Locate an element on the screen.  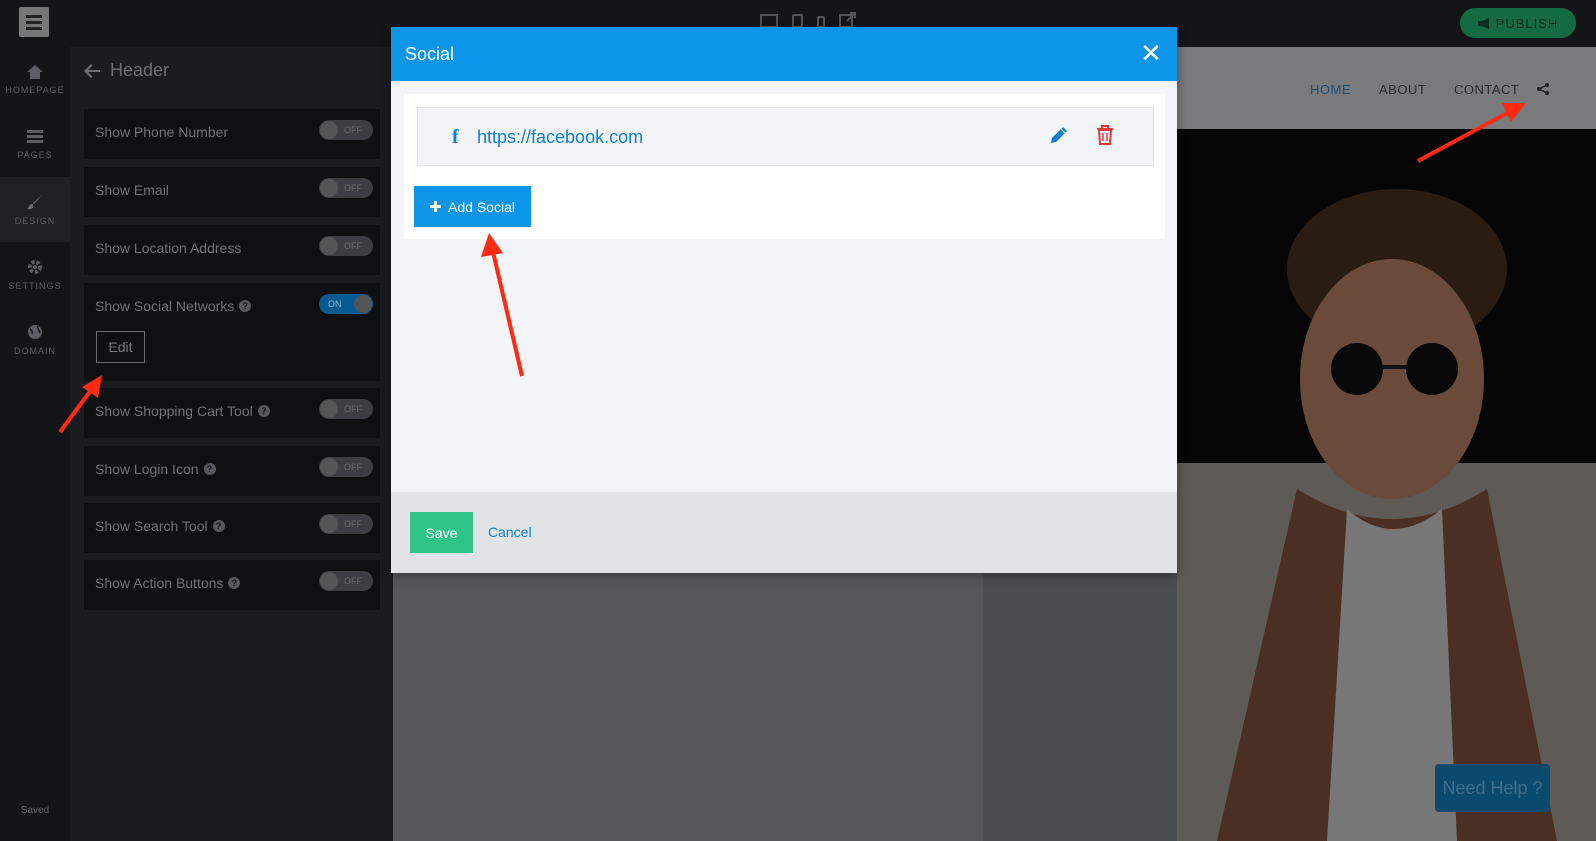
desktop-icon is located at coordinates (769, 21).